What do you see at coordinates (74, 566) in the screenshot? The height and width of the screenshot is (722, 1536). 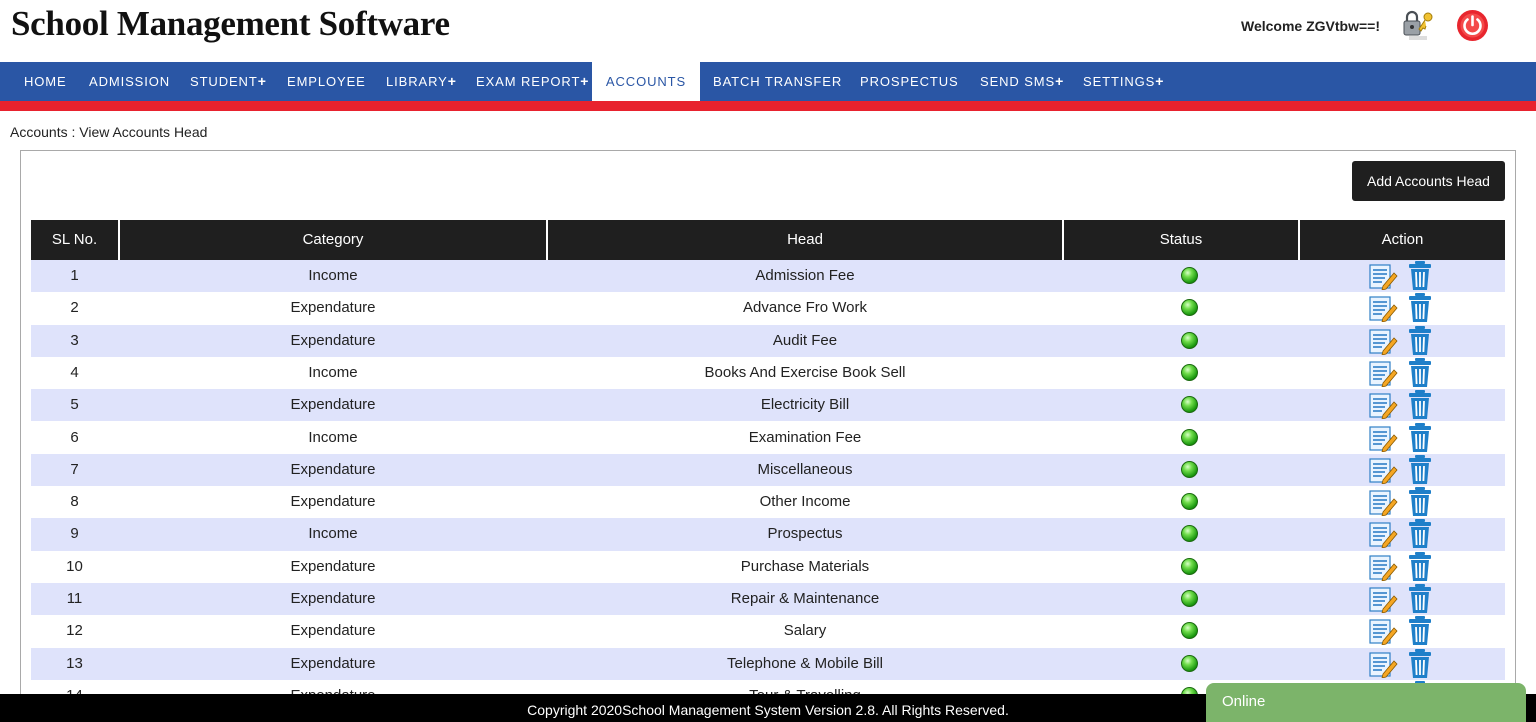 I see `cell-sl-no: 10` at bounding box center [74, 566].